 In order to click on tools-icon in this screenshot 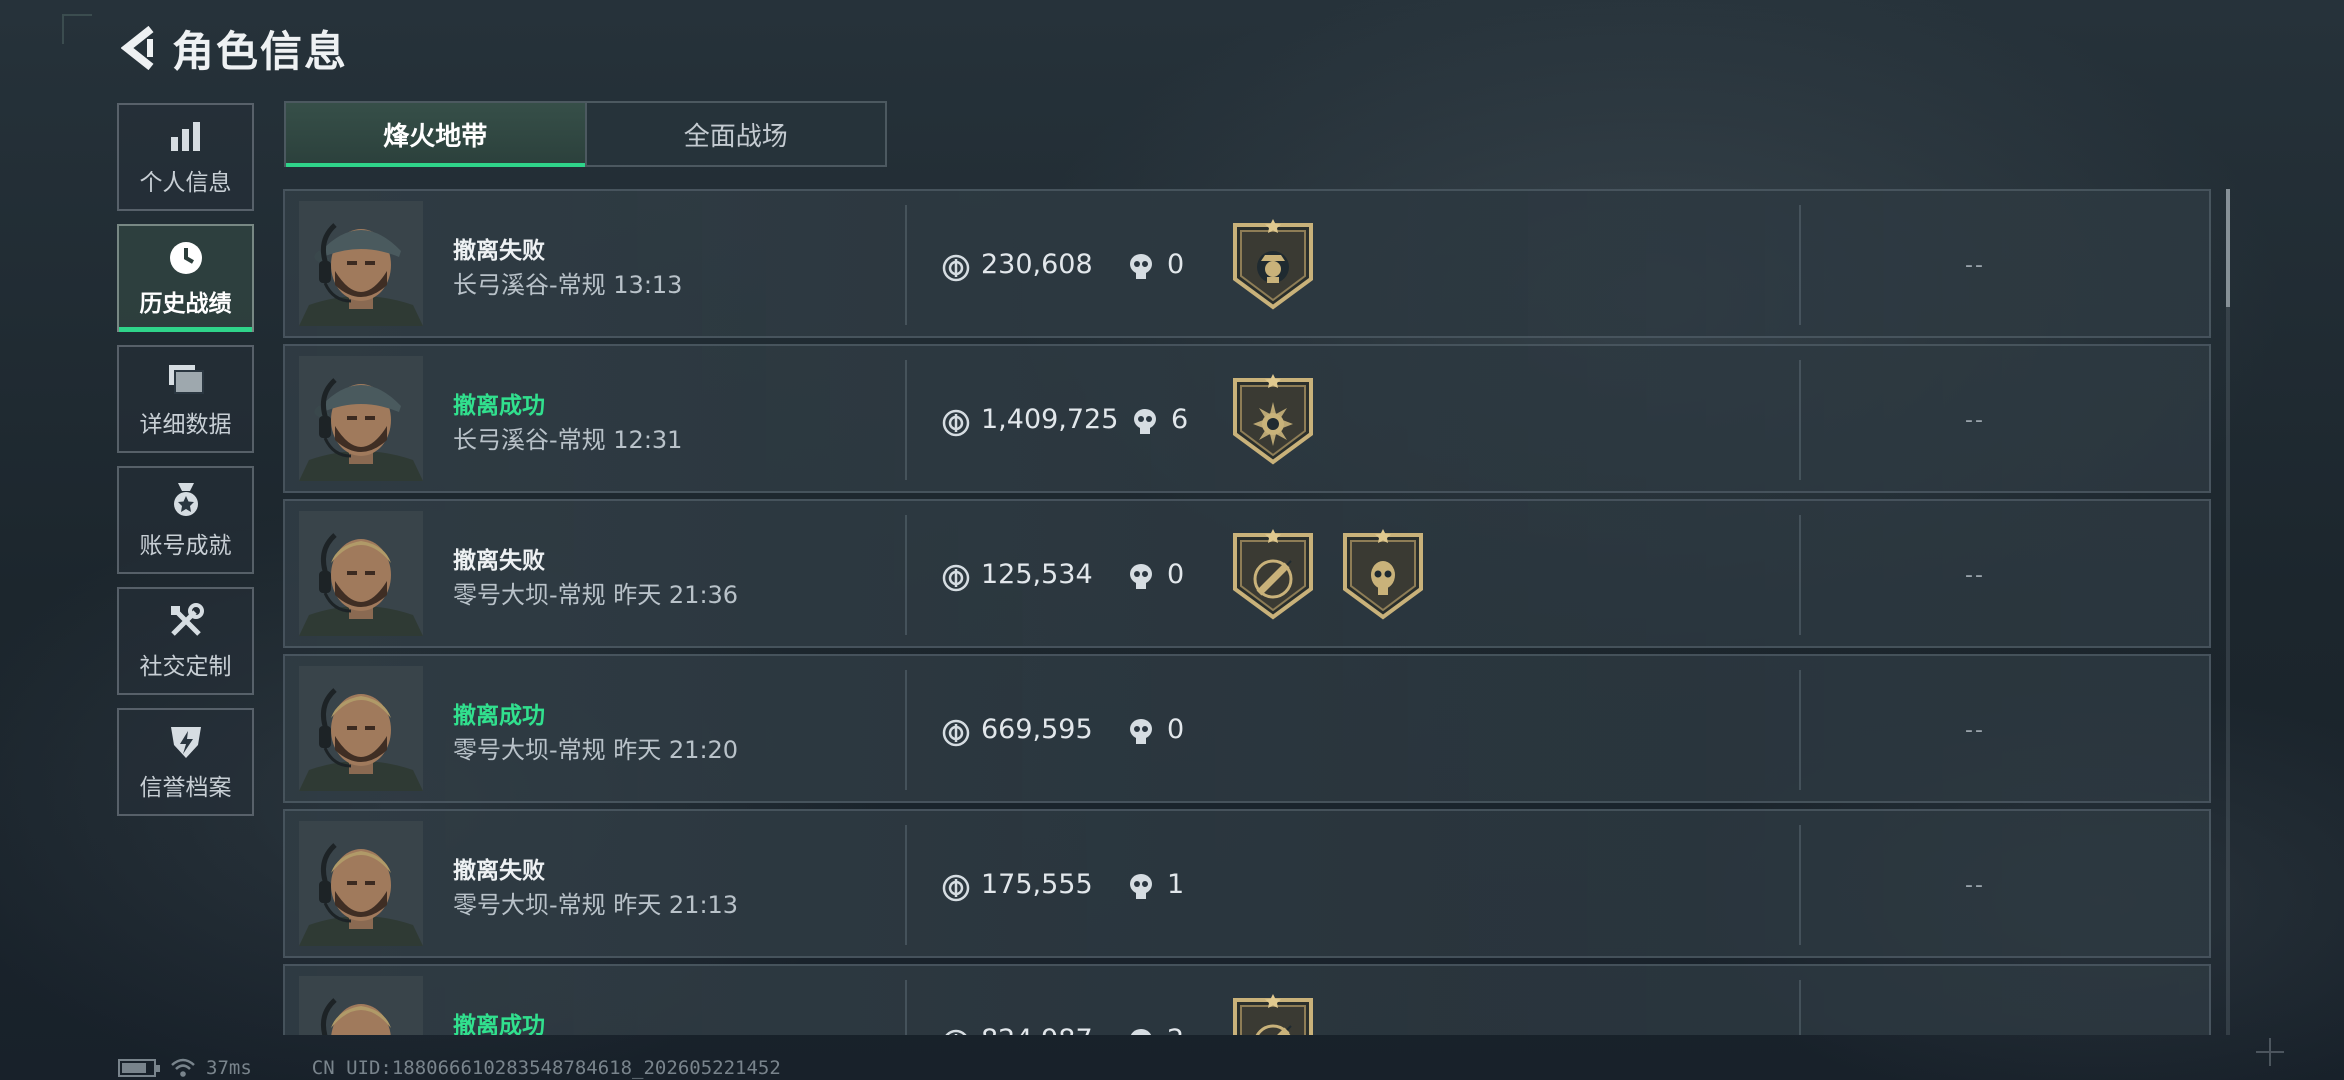, I will do `click(186, 621)`.